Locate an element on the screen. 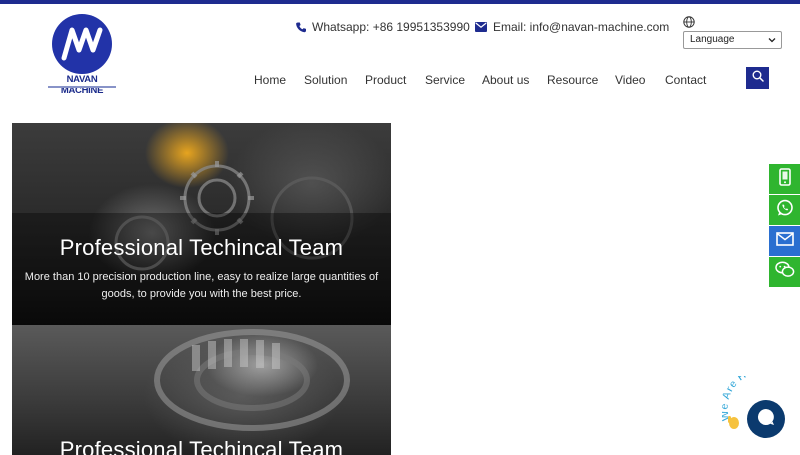  top-accent-bar is located at coordinates (400, 2).